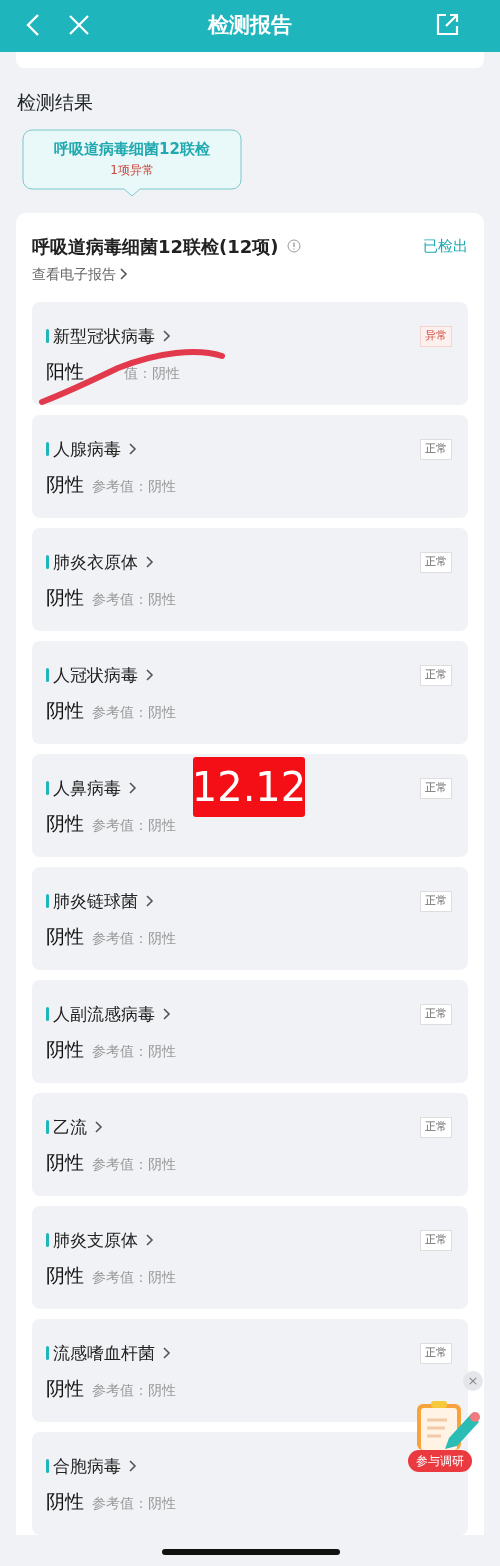  What do you see at coordinates (112, 1014) in the screenshot?
I see `item-link: 人副流感病毒` at bounding box center [112, 1014].